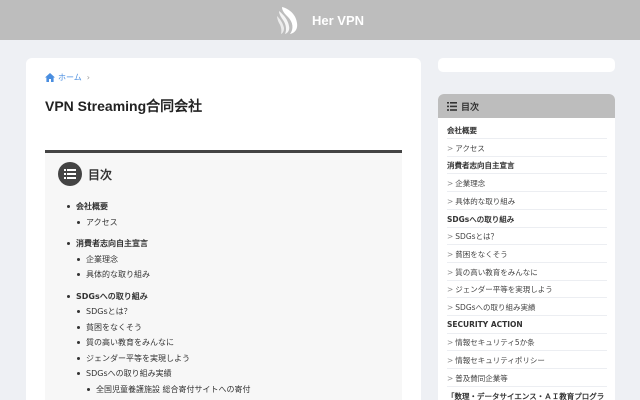  Describe the element at coordinates (477, 378) in the screenshot. I see `sidebar-toc-item: > 普及賛同企業等` at that location.